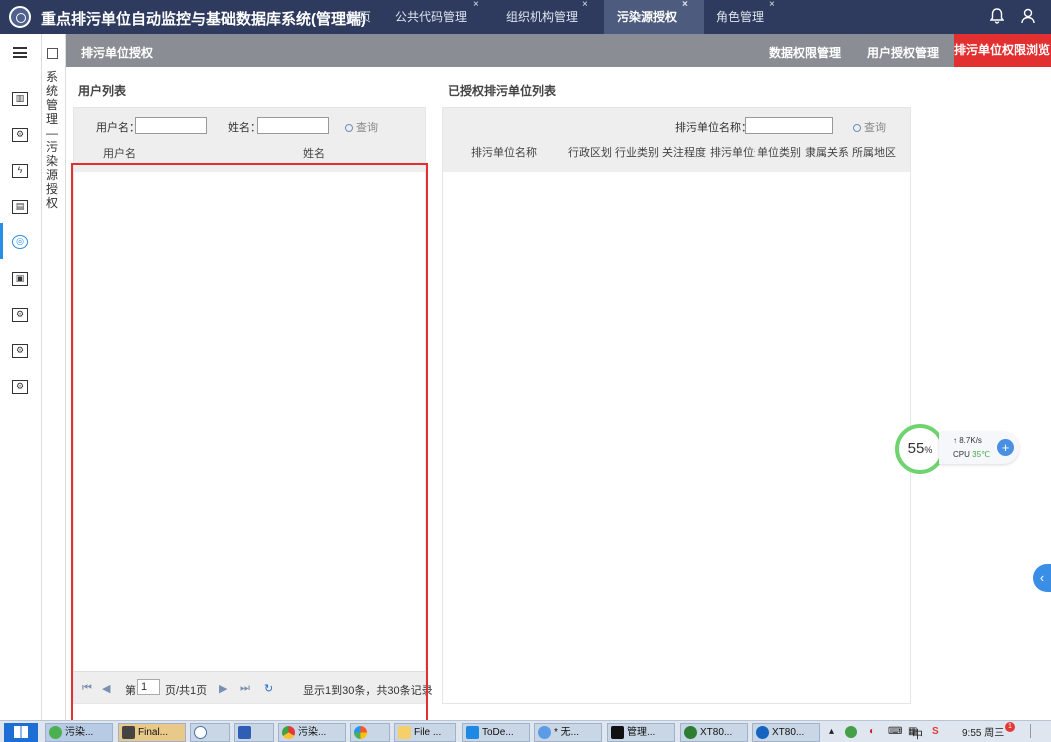 This screenshot has width=1051, height=742. What do you see at coordinates (349, 128) in the screenshot?
I see `search-icon` at bounding box center [349, 128].